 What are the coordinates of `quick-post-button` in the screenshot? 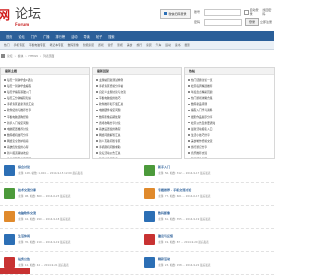 It's located at (15, 271).